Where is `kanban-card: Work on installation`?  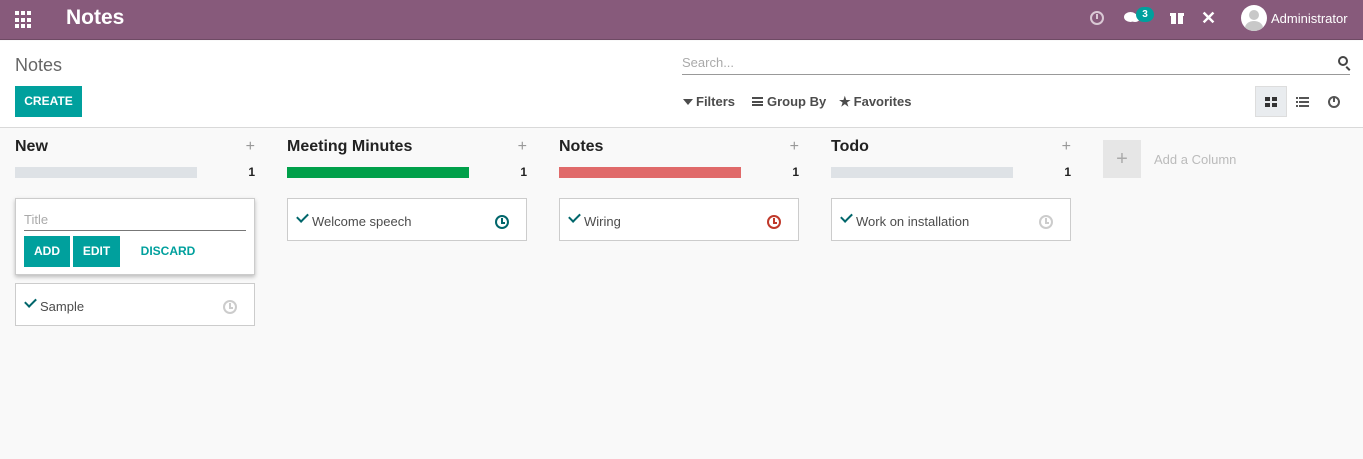
kanban-card: Work on installation is located at coordinates (951, 219).